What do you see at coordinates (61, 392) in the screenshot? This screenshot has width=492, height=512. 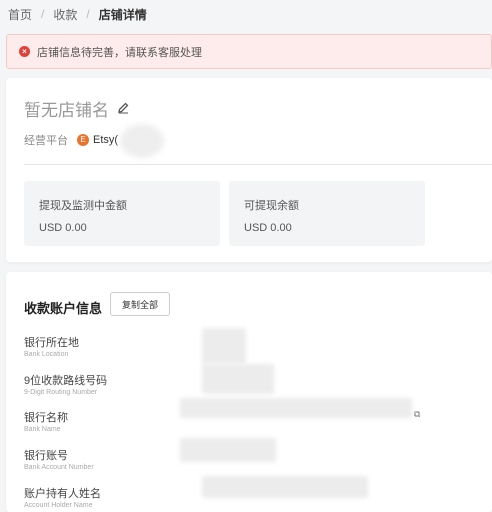 I see `field-sublabel: 9-Digit Routing Number` at bounding box center [61, 392].